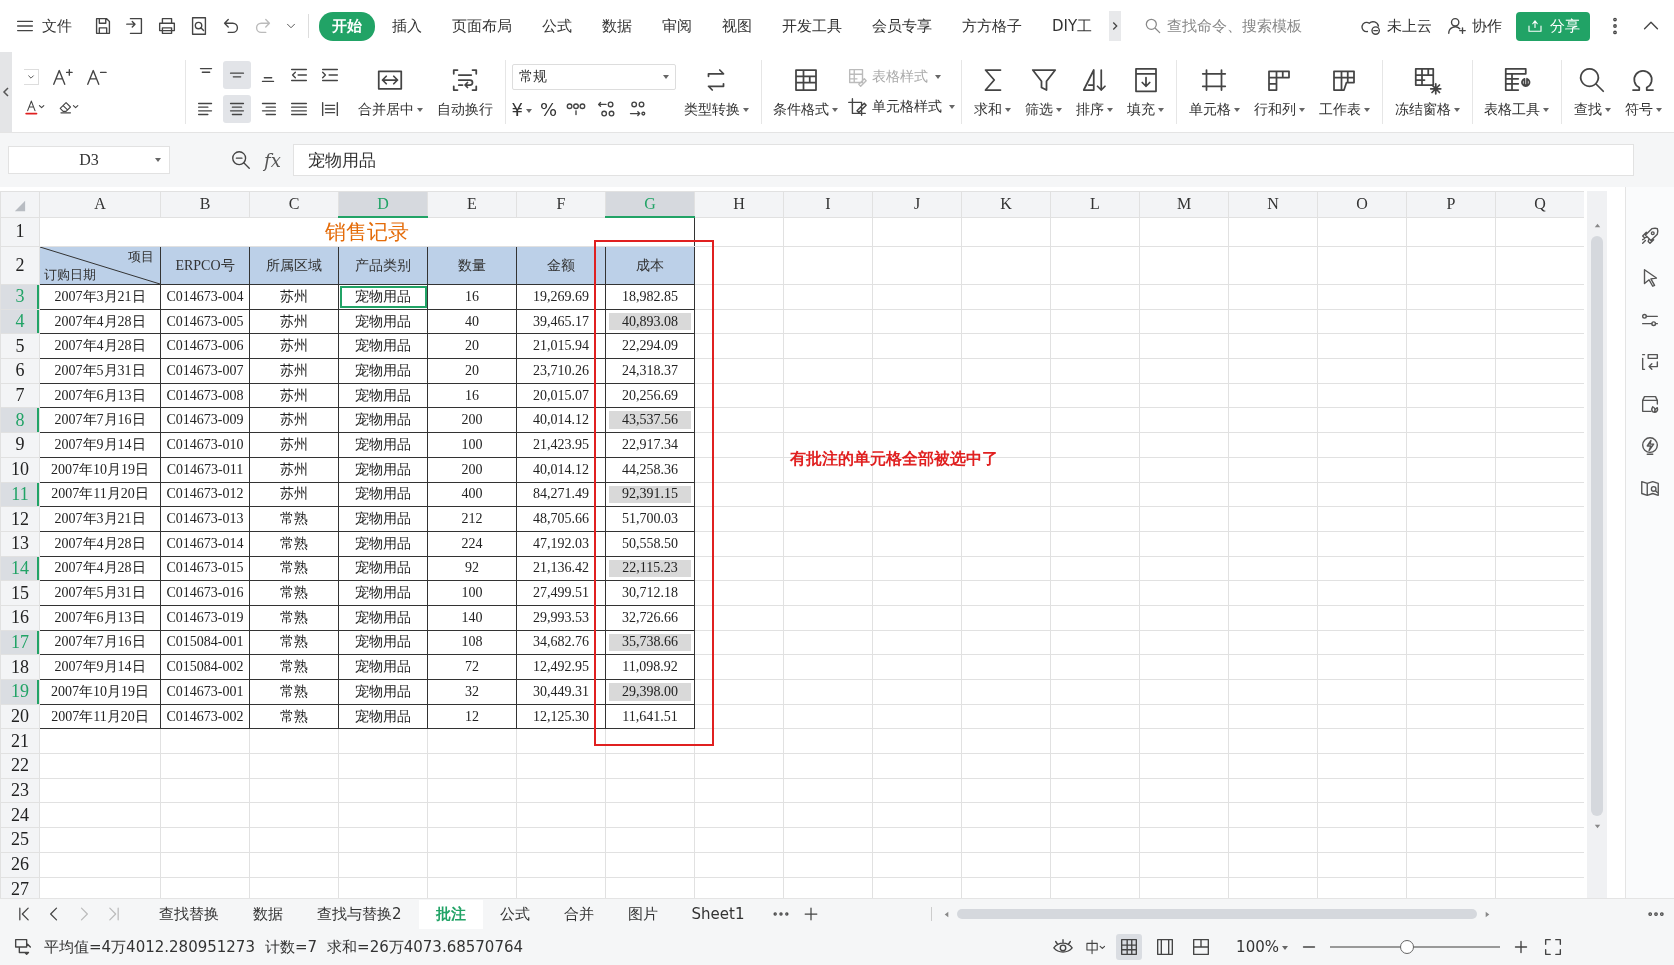  I want to click on row-header: 23, so click(20, 790).